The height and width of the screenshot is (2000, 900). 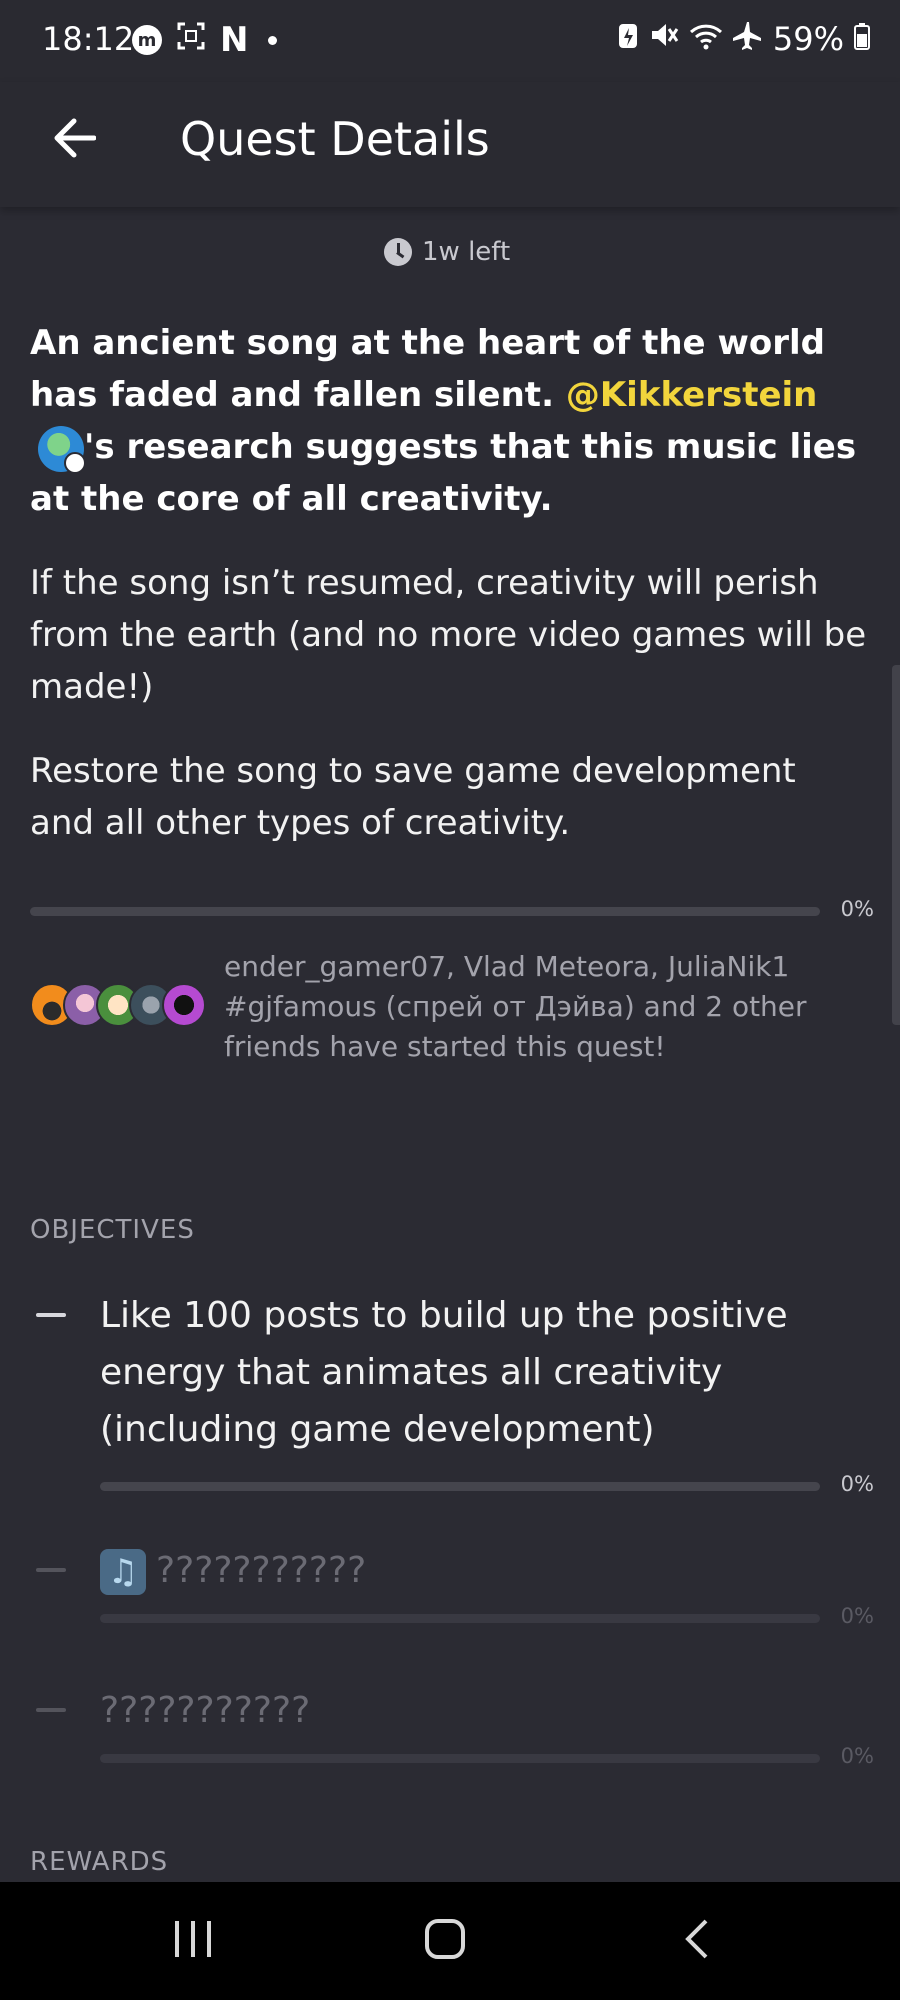 What do you see at coordinates (123, 1572) in the screenshot?
I see `music-note-icon: ♫` at bounding box center [123, 1572].